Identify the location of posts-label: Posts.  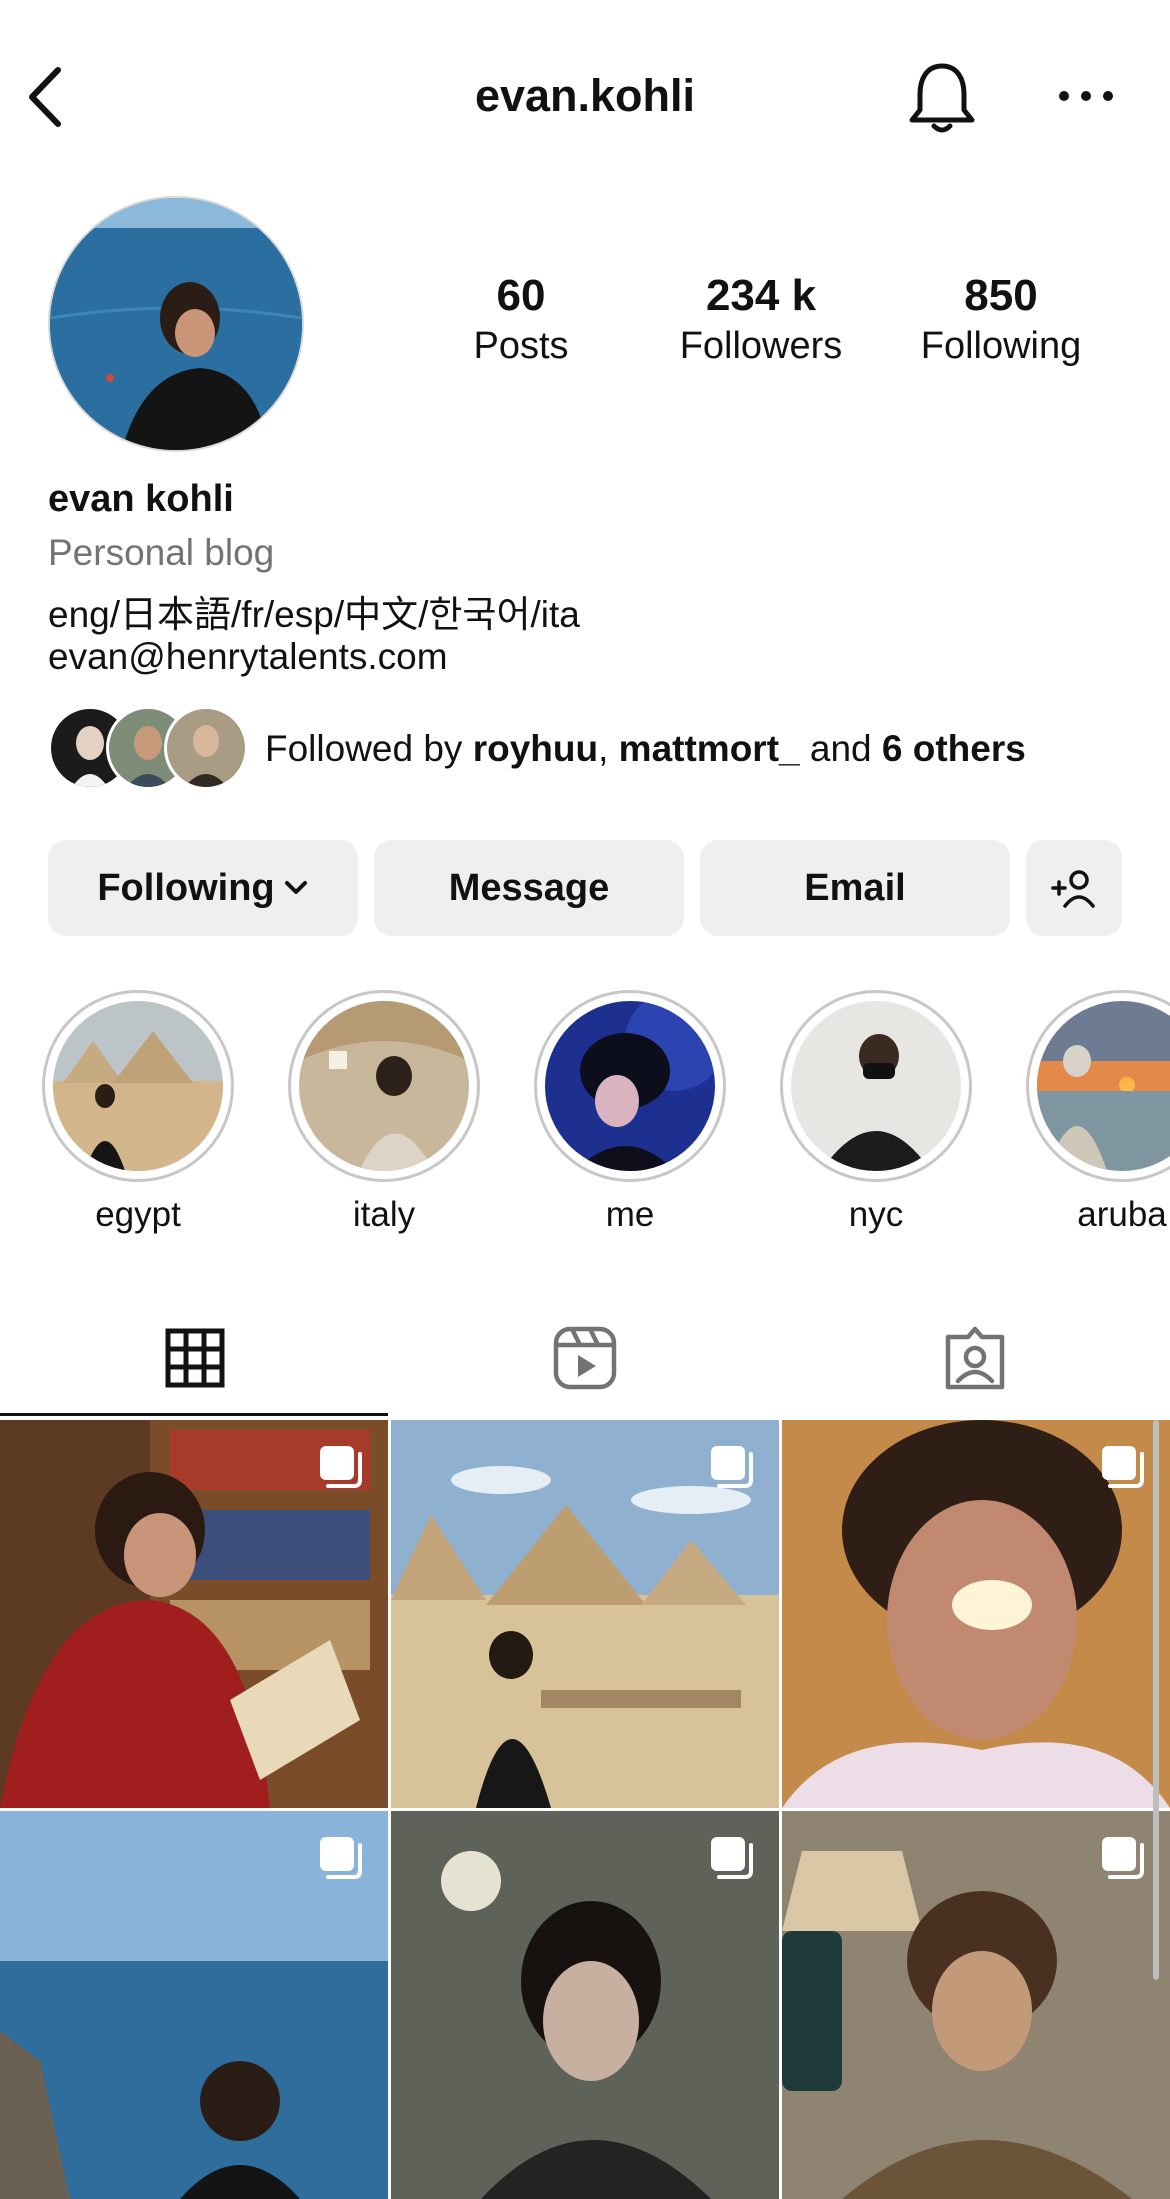
(521, 346).